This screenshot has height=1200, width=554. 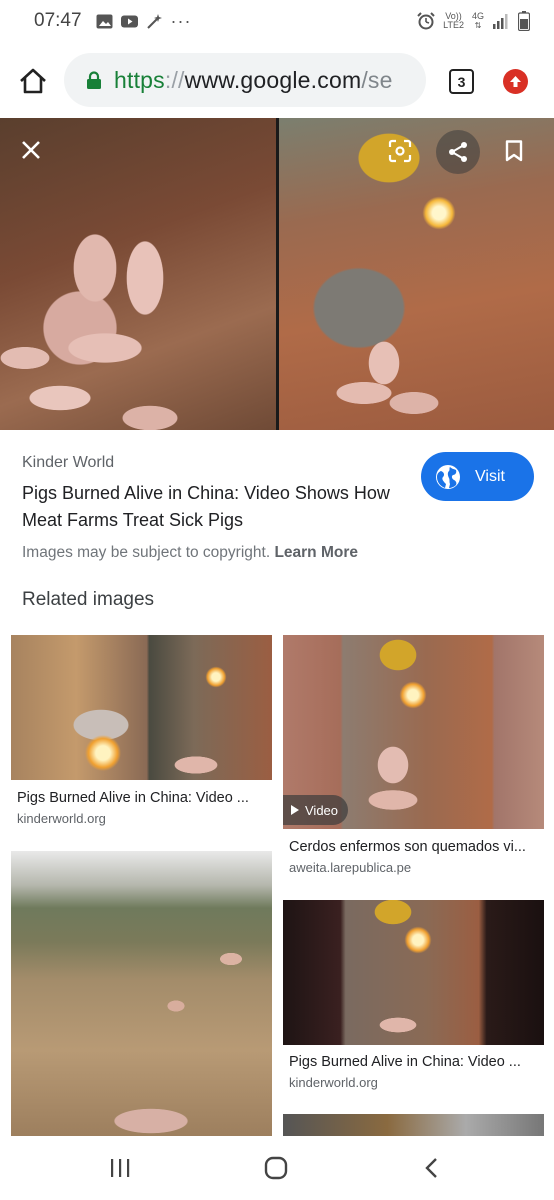 I want to click on lte-label: LTE2, so click(x=453, y=25).